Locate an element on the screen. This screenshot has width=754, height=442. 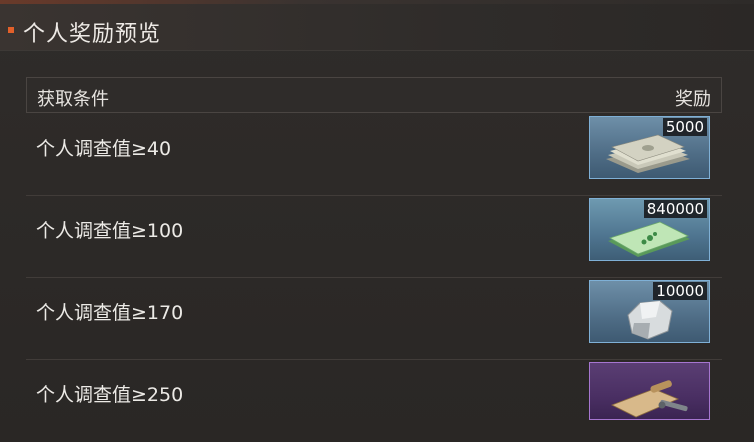
condition-label: 个人调查值≥100 is located at coordinates (110, 231).